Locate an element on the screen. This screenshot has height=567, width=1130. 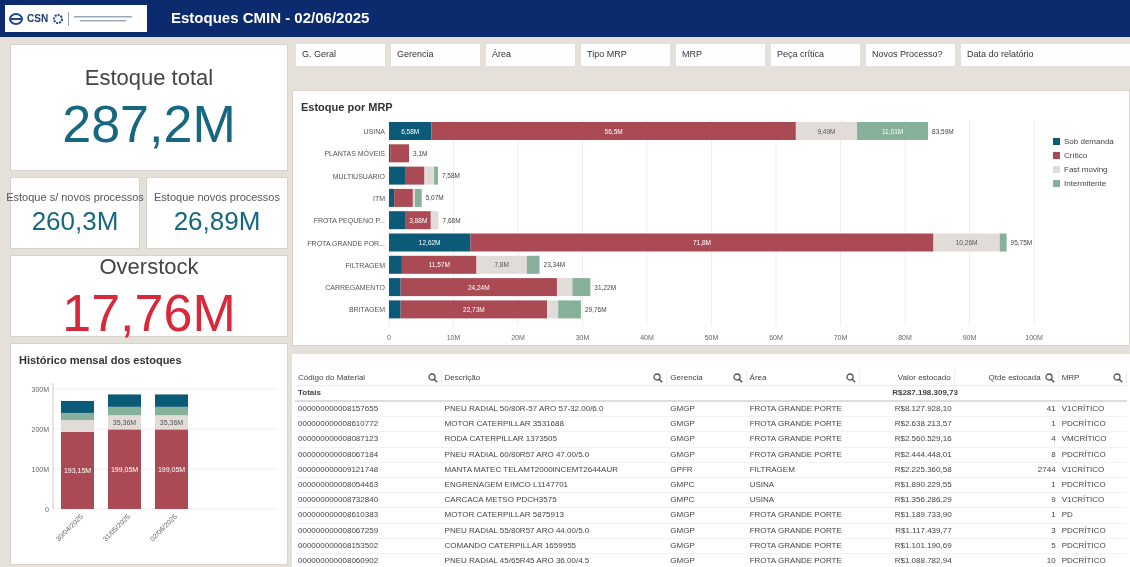
table-cell-text: 000000000009121748 is located at coordinates (338, 469).